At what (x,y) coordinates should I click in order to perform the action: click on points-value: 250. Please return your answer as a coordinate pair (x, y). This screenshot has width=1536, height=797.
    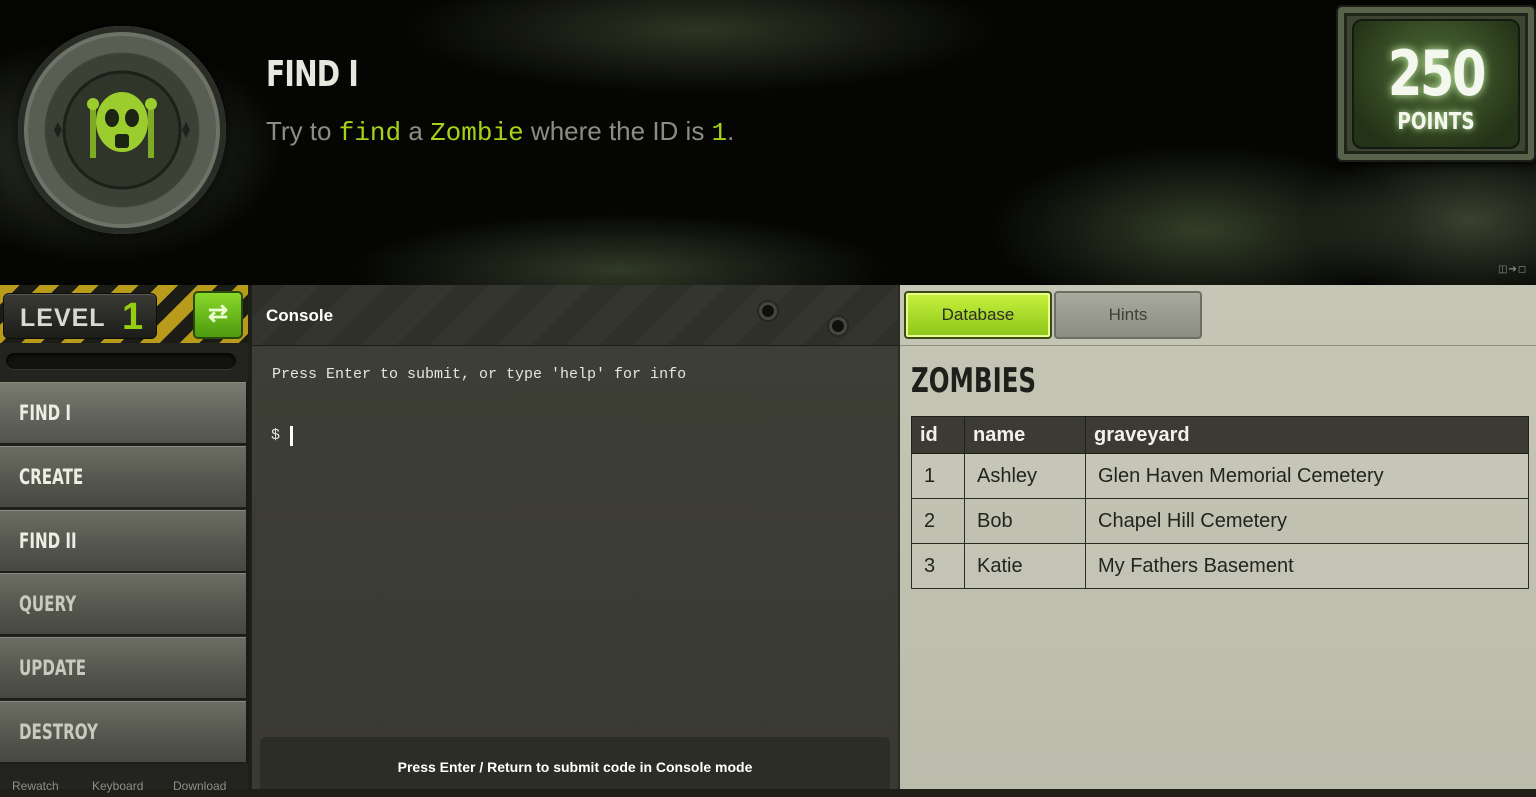
    Looking at the image, I should click on (1437, 73).